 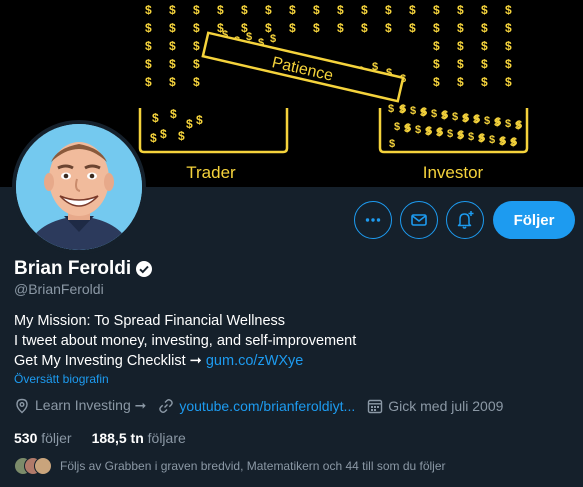 I want to click on location-text: Learn Investing ➞, so click(x=91, y=405).